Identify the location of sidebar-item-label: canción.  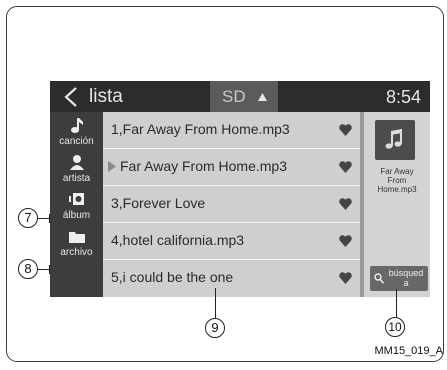
(76, 141).